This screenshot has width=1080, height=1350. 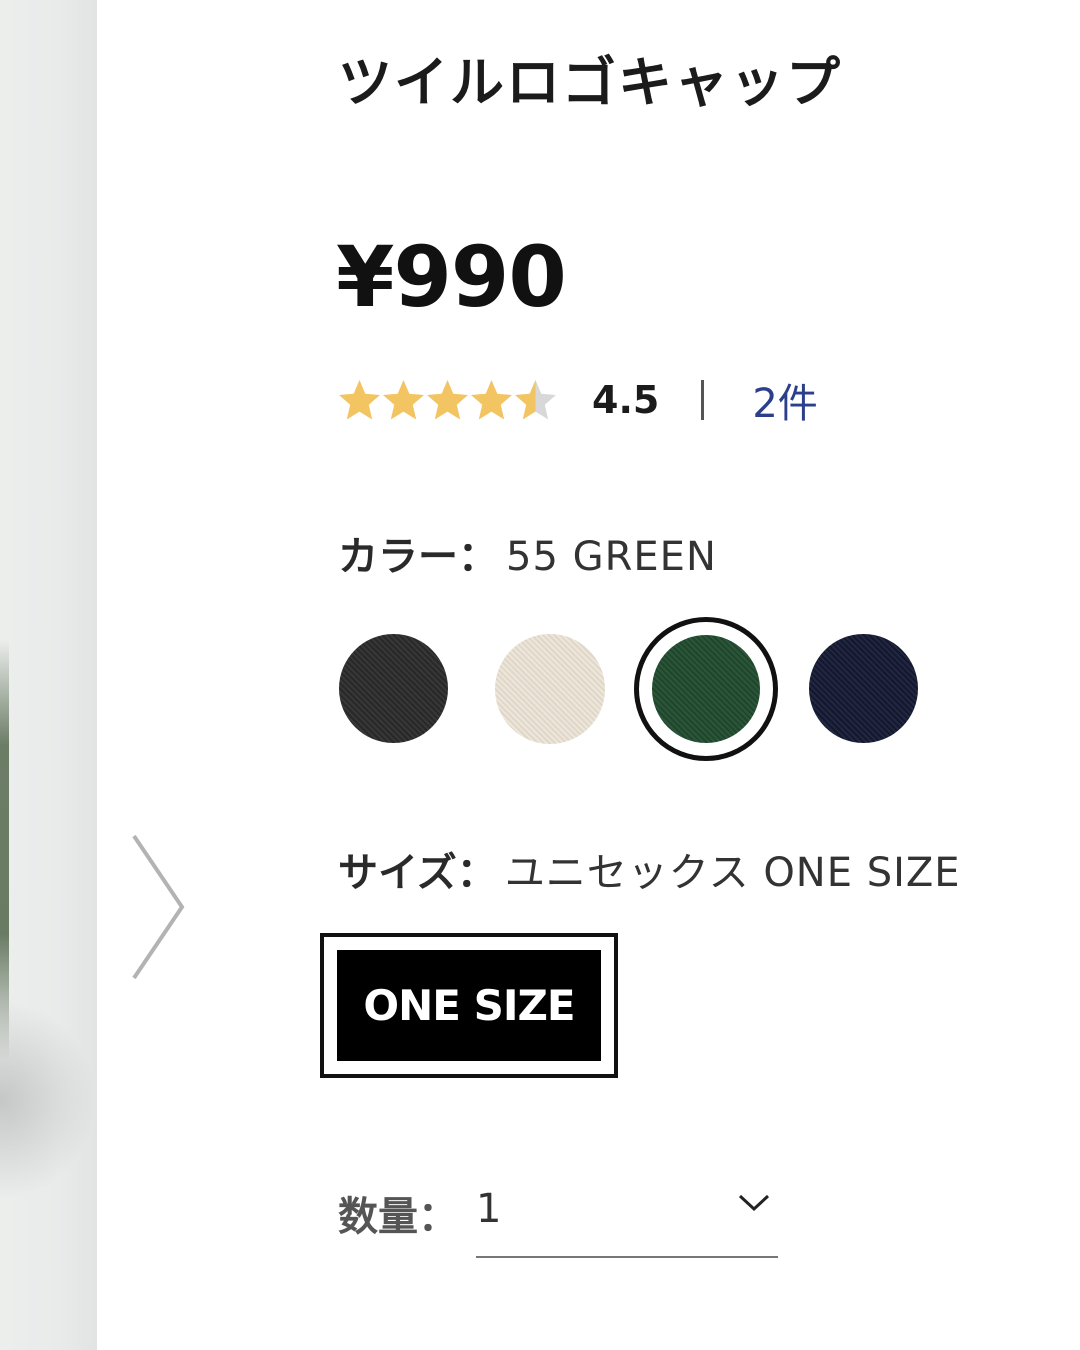 What do you see at coordinates (4, 850) in the screenshot?
I see `product-image-green-strip` at bounding box center [4, 850].